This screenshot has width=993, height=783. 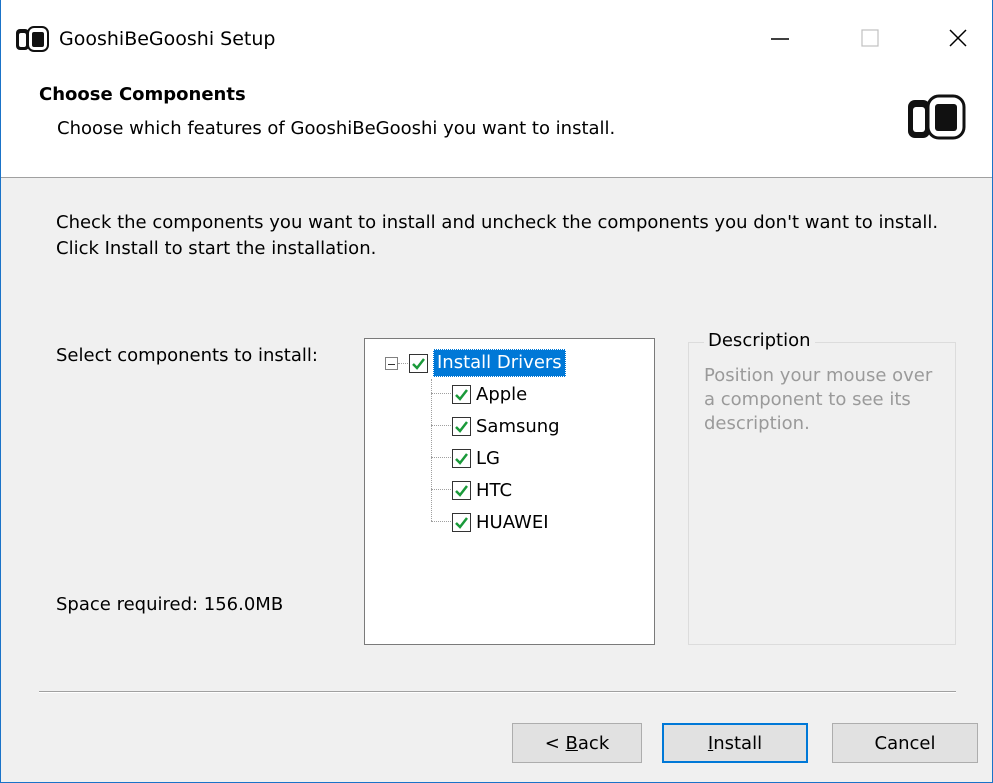 What do you see at coordinates (499, 363) in the screenshot?
I see `tree-item-label: Install Drivers` at bounding box center [499, 363].